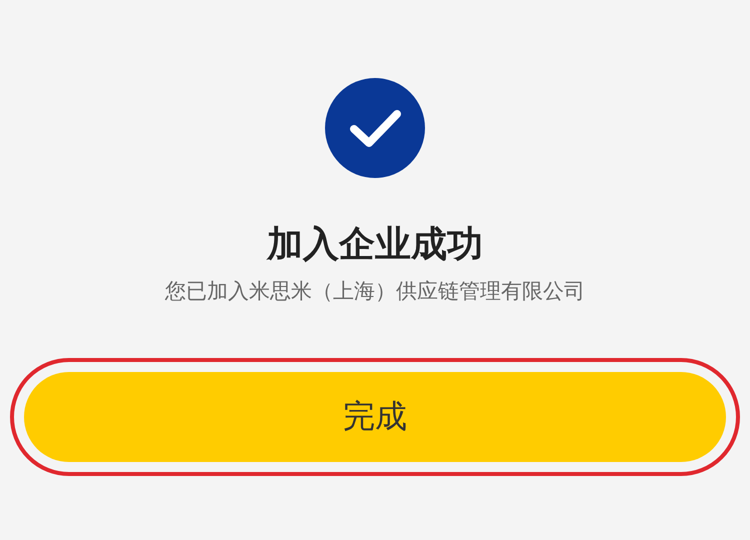 The height and width of the screenshot is (540, 750). What do you see at coordinates (375, 291) in the screenshot?
I see `success-message: 您已加入米思米（上海）供应链管理有限公司` at bounding box center [375, 291].